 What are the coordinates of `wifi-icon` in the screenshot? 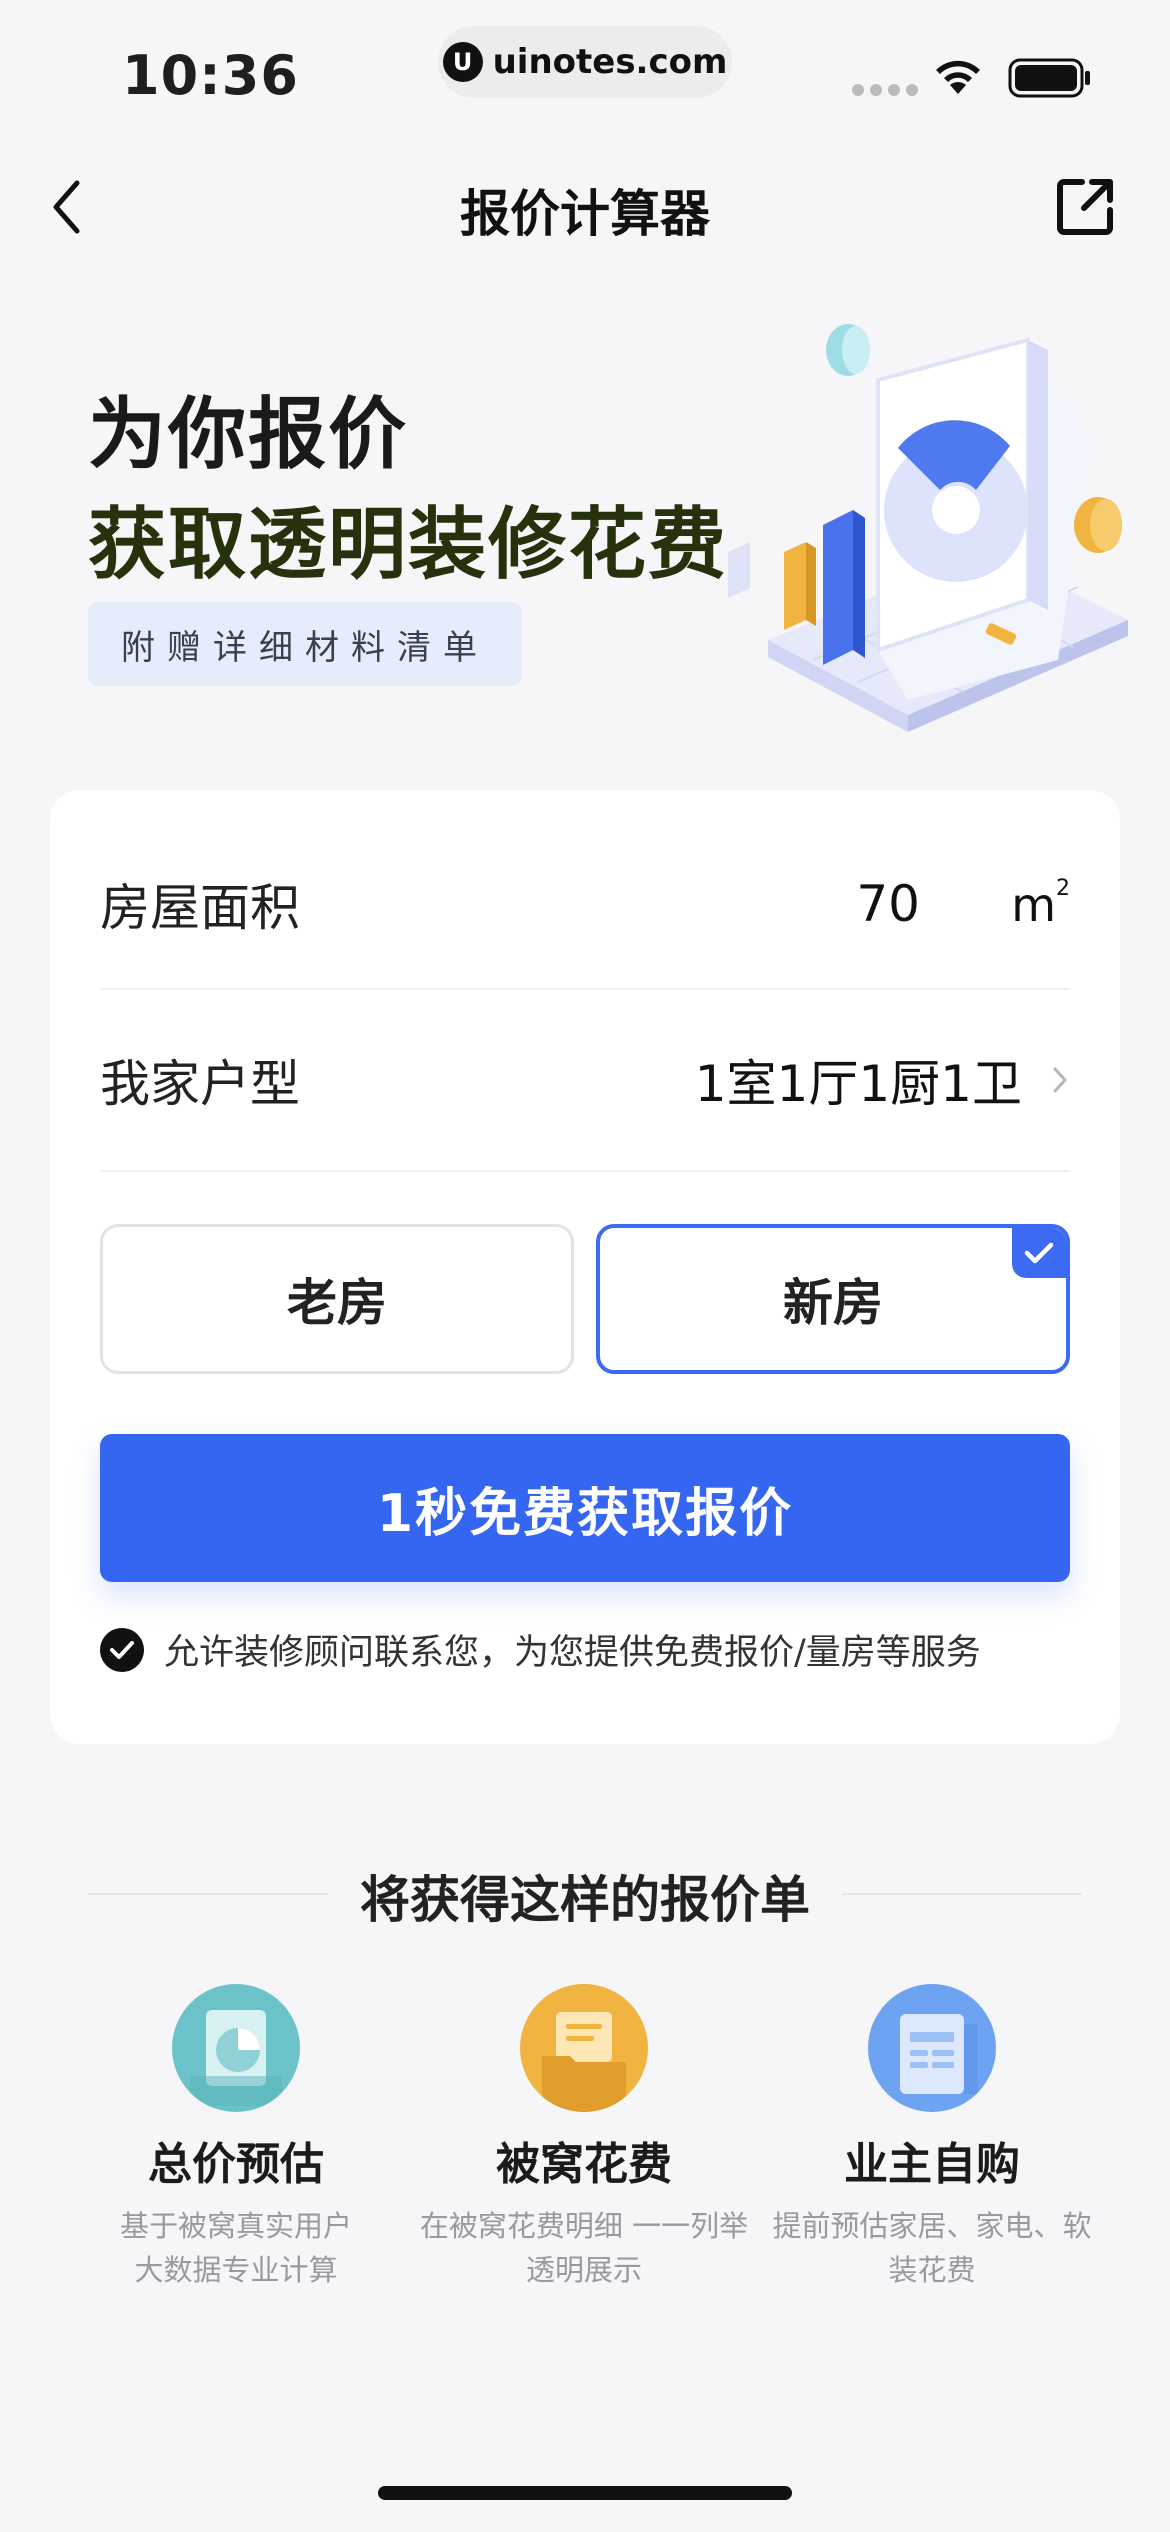 It's located at (958, 77).